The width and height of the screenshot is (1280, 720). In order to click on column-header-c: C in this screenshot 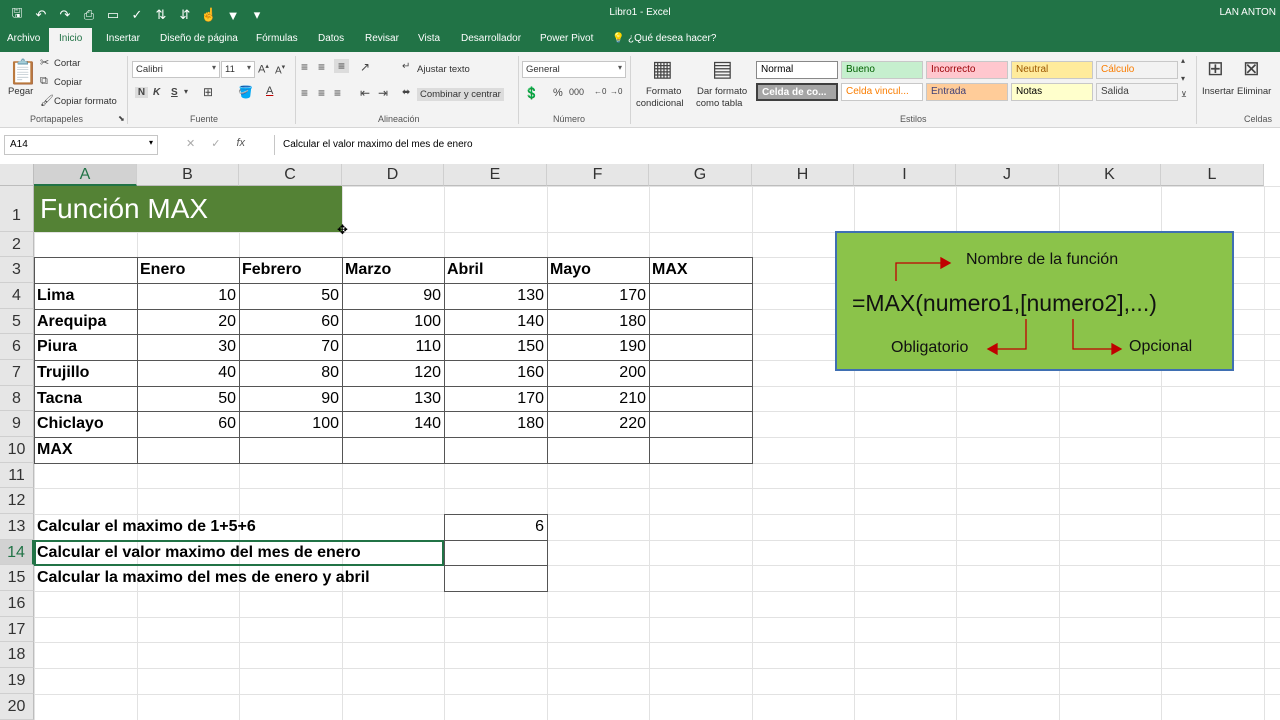, I will do `click(290, 175)`.